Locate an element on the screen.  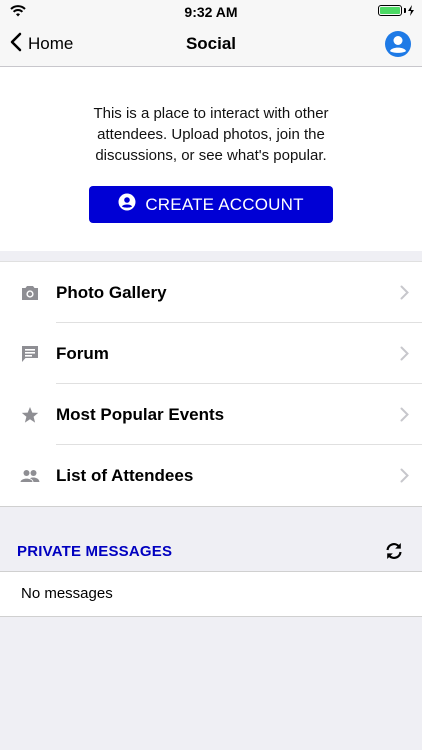
battery-icon is located at coordinates (396, 10).